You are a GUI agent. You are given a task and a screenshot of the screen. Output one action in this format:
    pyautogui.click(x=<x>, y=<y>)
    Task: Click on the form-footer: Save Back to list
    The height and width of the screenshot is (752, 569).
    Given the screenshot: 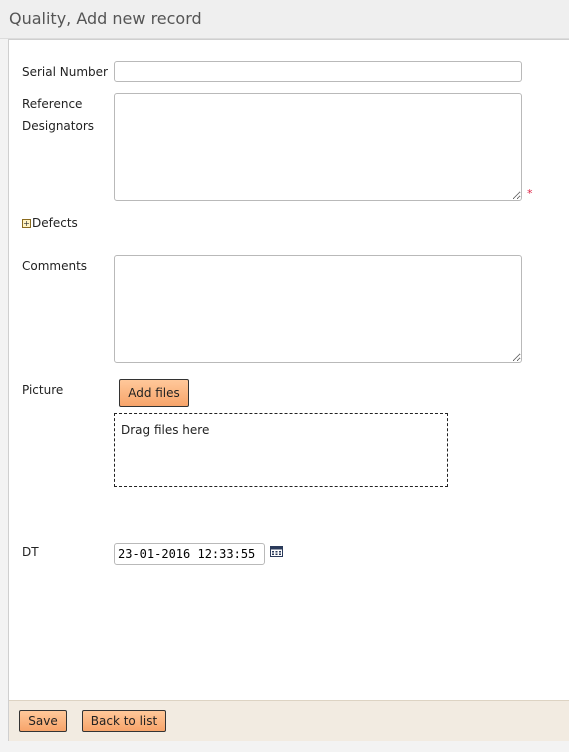 What is the action you would take?
    pyautogui.click(x=289, y=720)
    